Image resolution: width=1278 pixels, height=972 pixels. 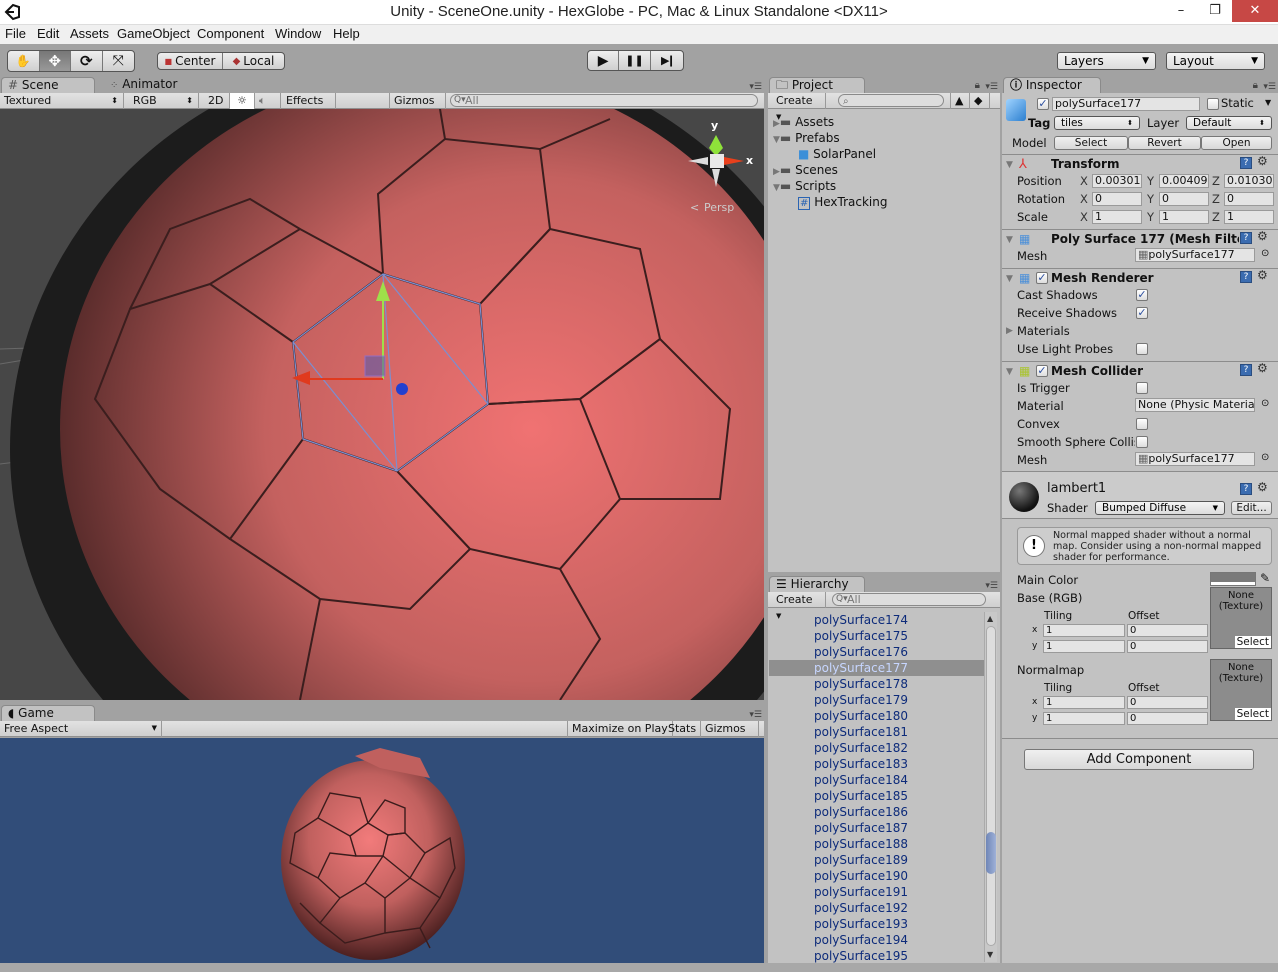 What do you see at coordinates (1084, 630) in the screenshot?
I see `base-tiling-x: 1` at bounding box center [1084, 630].